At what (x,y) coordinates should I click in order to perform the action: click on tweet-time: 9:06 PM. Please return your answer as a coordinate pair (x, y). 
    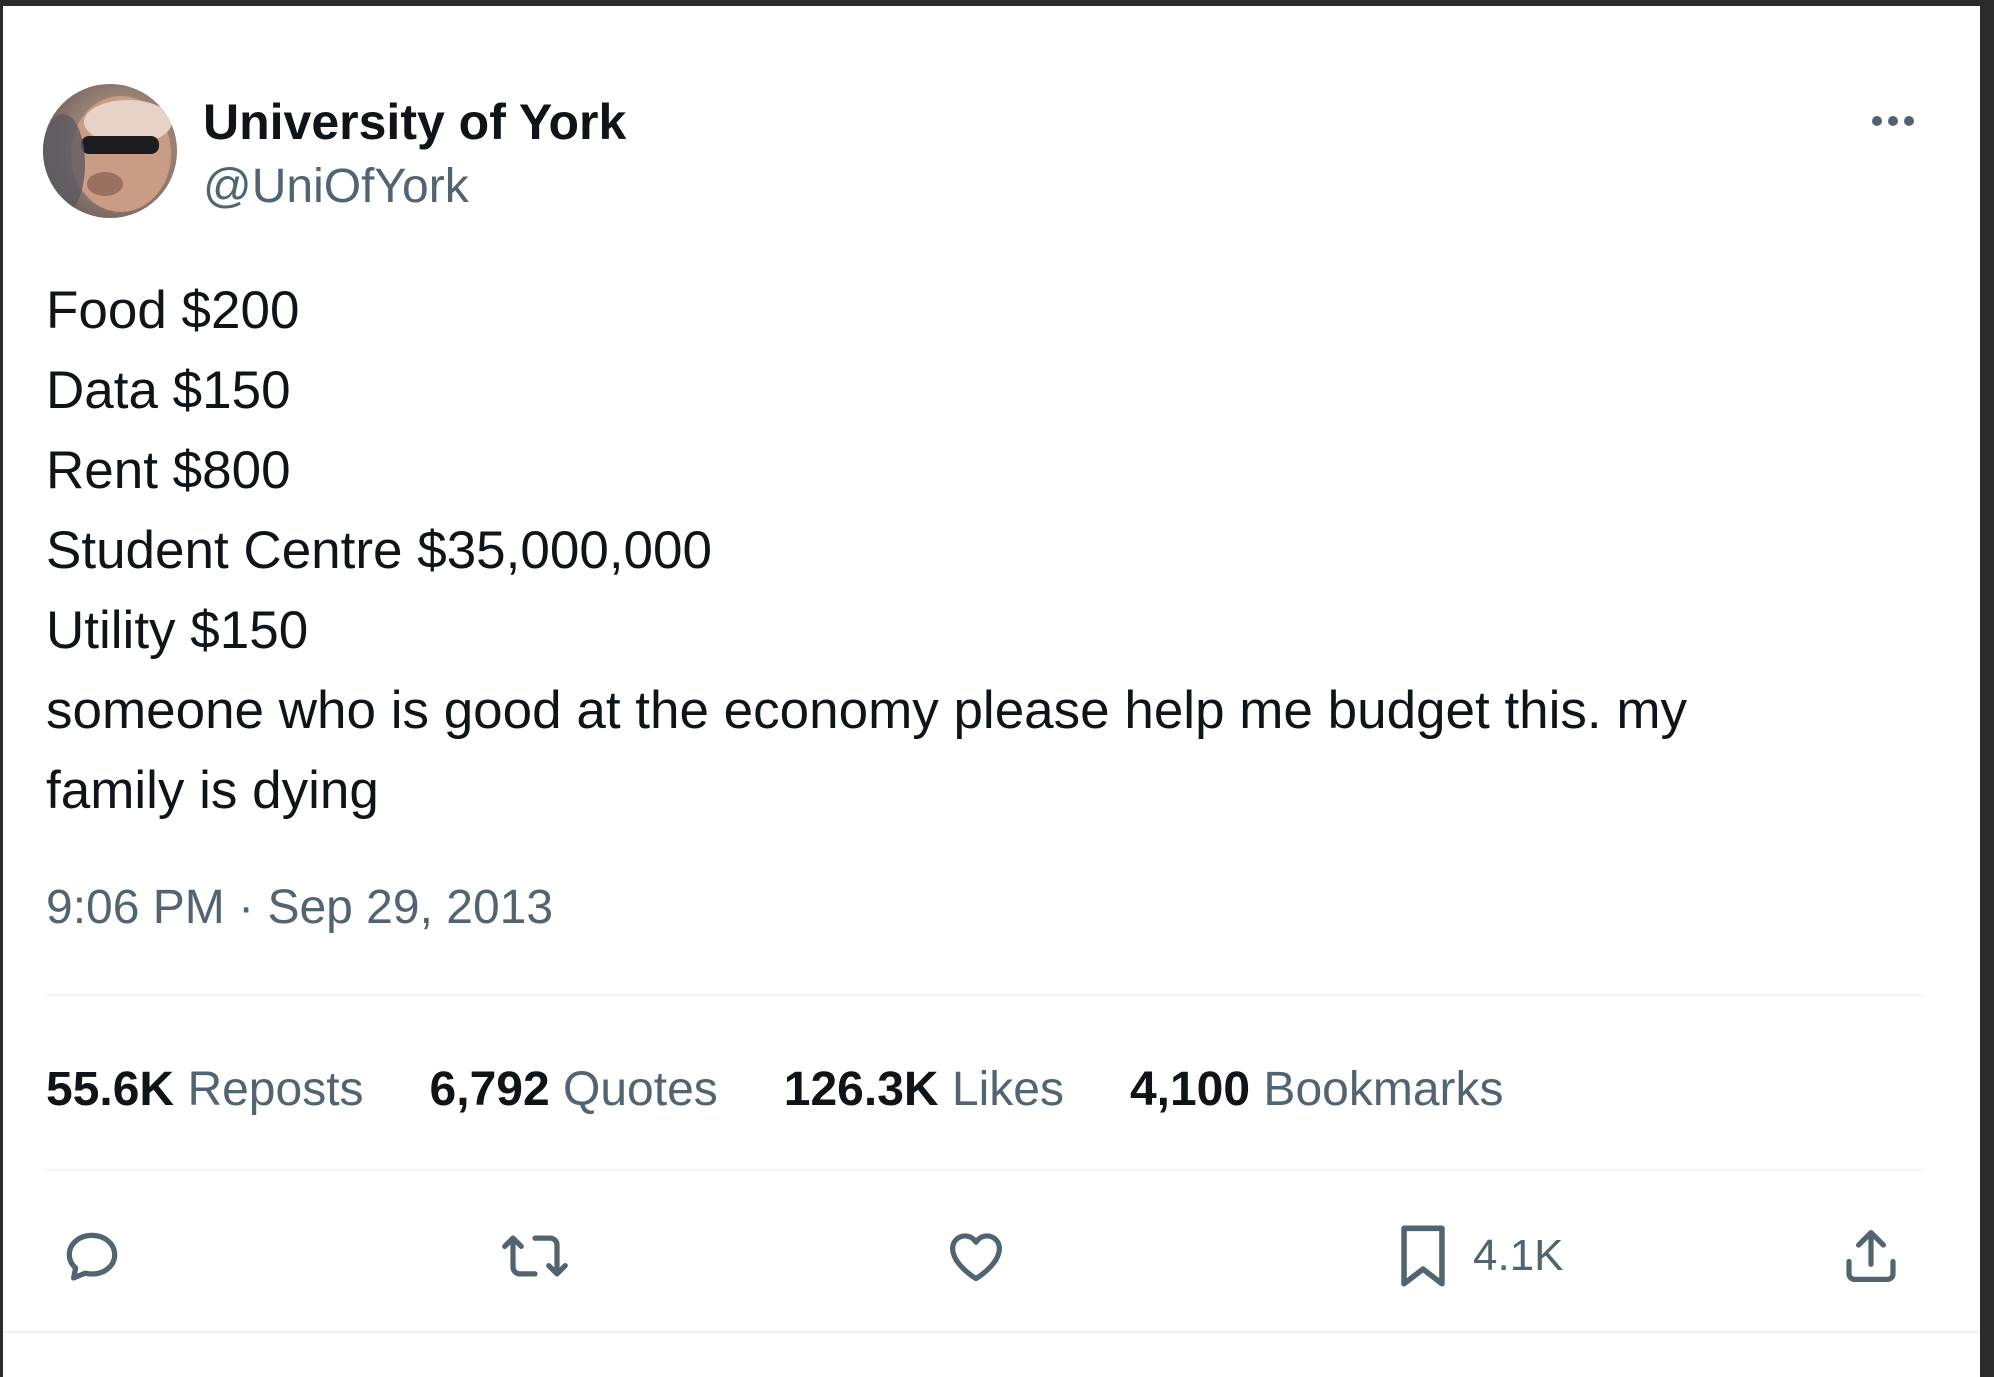
    Looking at the image, I should click on (135, 907).